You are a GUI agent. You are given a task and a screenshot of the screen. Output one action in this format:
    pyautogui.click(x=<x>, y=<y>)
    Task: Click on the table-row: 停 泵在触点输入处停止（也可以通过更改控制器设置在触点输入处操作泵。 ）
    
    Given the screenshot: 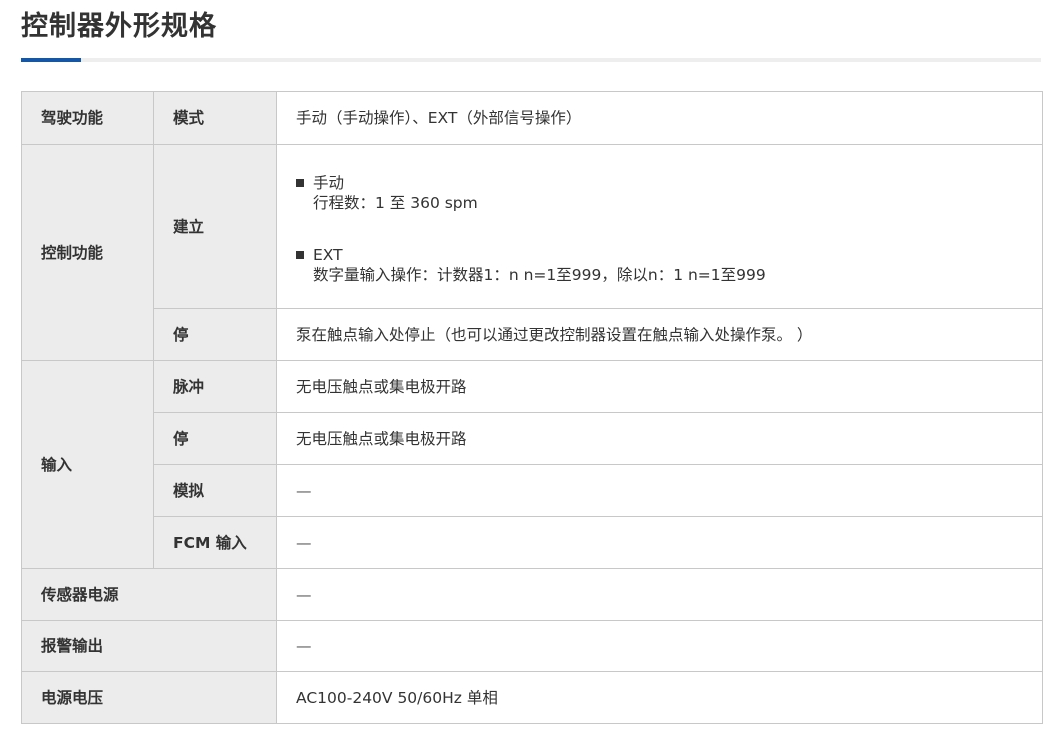 What is the action you would take?
    pyautogui.click(x=532, y=334)
    